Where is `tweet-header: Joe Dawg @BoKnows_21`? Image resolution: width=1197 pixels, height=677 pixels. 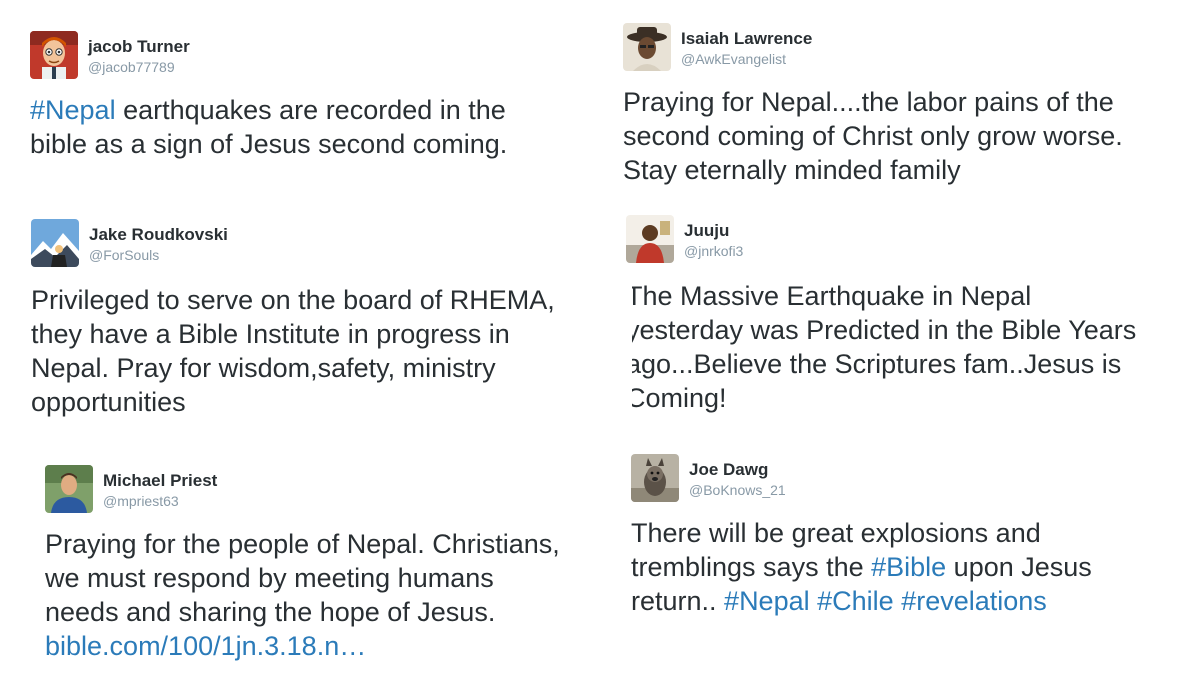 tweet-header: Joe Dawg @BoKnows_21 is located at coordinates (911, 480).